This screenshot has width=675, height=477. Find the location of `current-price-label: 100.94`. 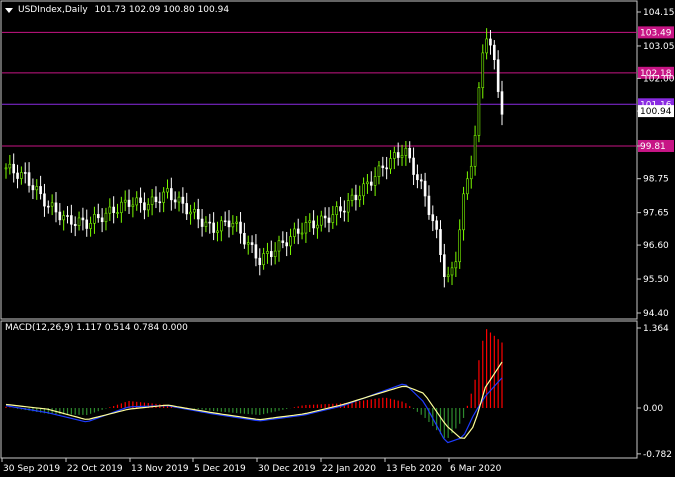

current-price-label: 100.94 is located at coordinates (656, 112).